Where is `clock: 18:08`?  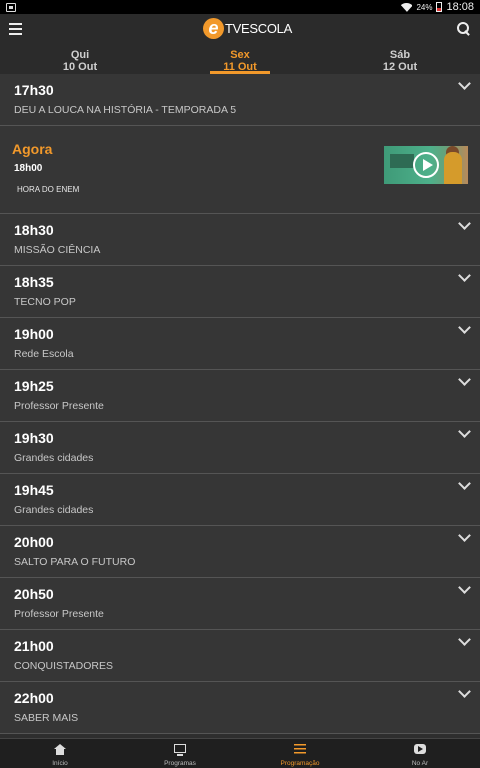
clock: 18:08 is located at coordinates (460, 7).